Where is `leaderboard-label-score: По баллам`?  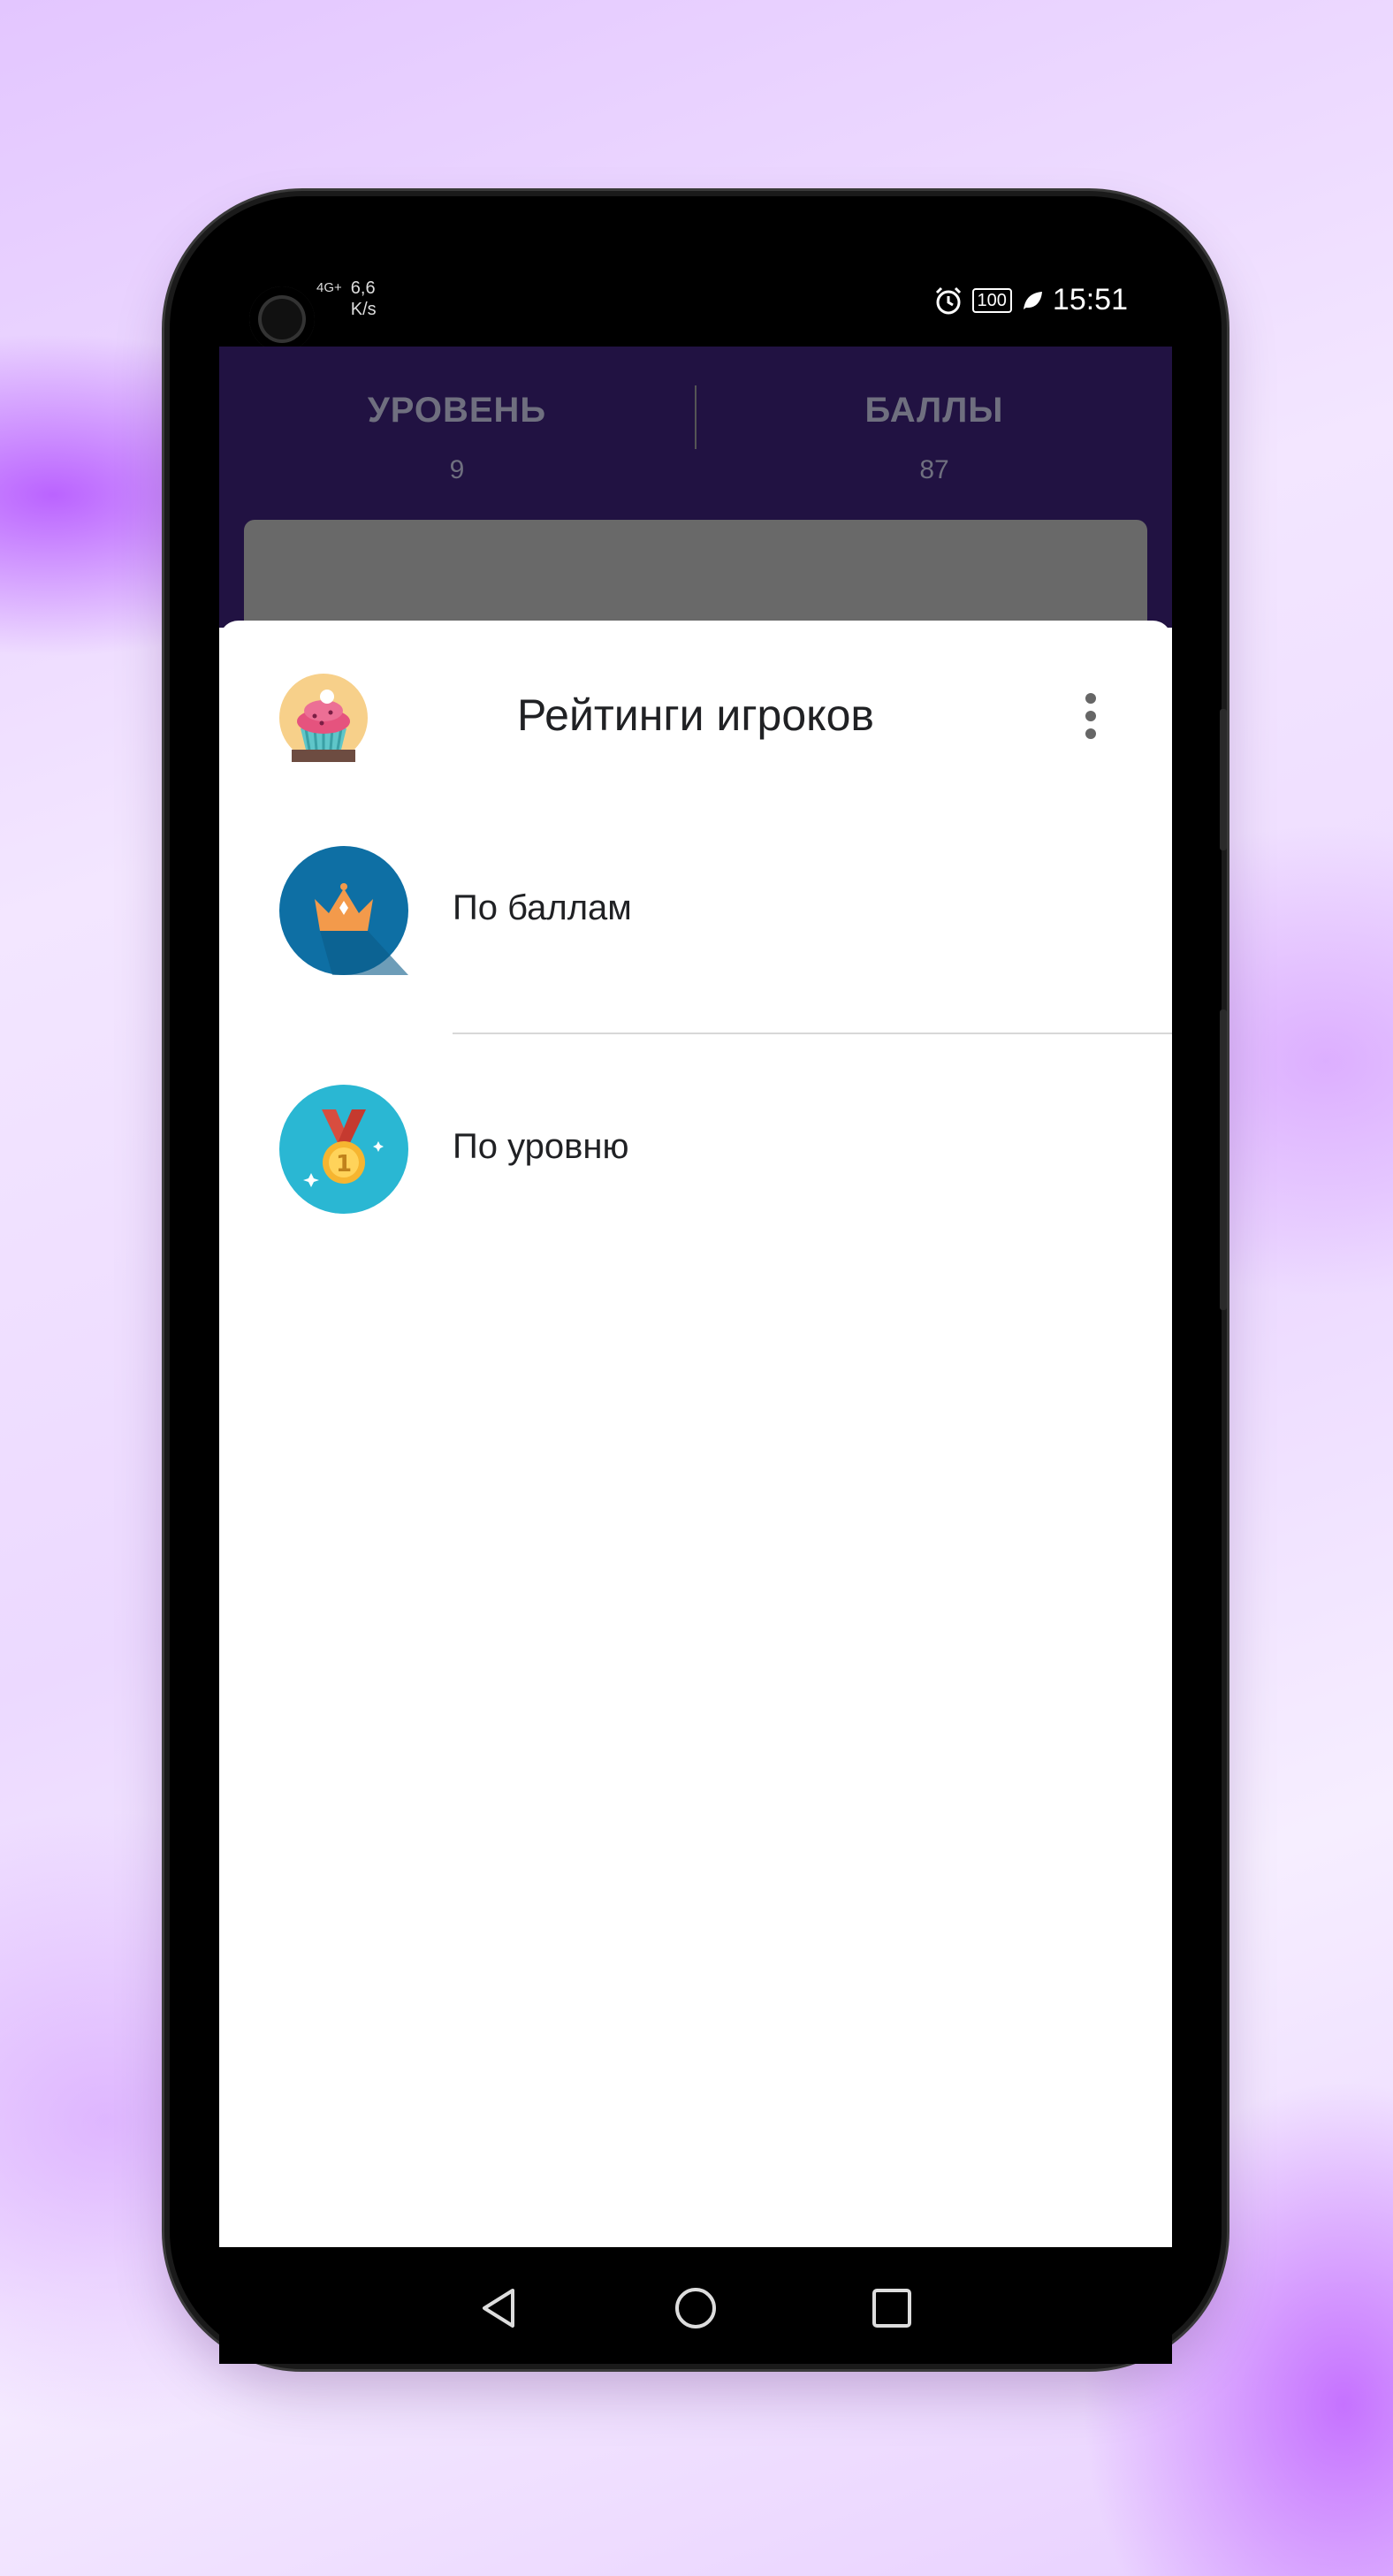
leaderboard-label-score: По баллам is located at coordinates (542, 908).